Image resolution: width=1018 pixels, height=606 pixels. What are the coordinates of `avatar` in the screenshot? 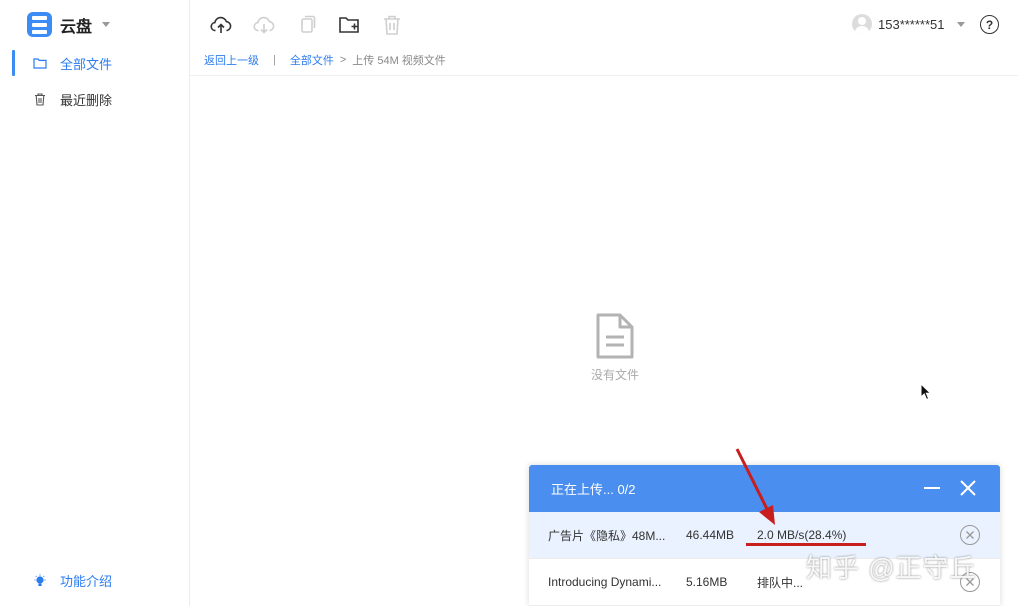 It's located at (862, 24).